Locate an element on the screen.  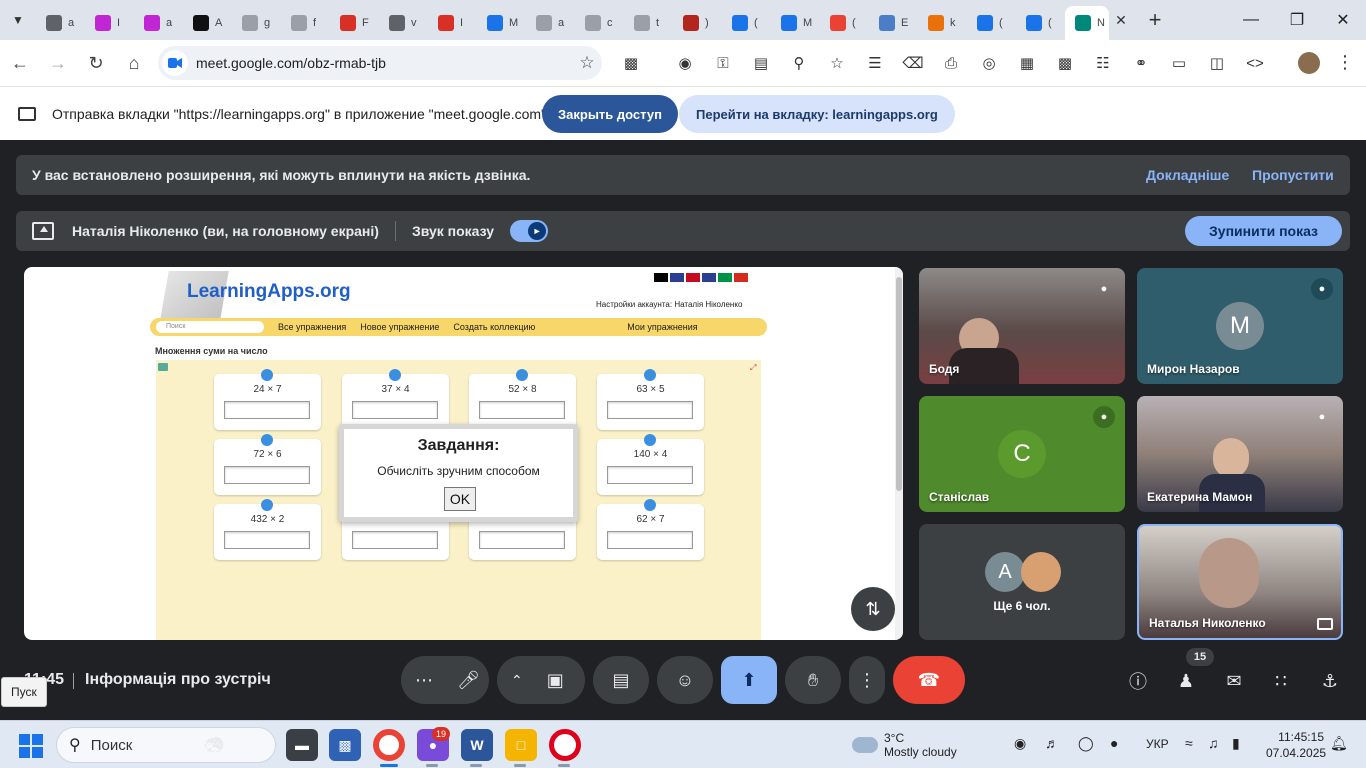
browser-tab: k is located at coordinates (942, 23).